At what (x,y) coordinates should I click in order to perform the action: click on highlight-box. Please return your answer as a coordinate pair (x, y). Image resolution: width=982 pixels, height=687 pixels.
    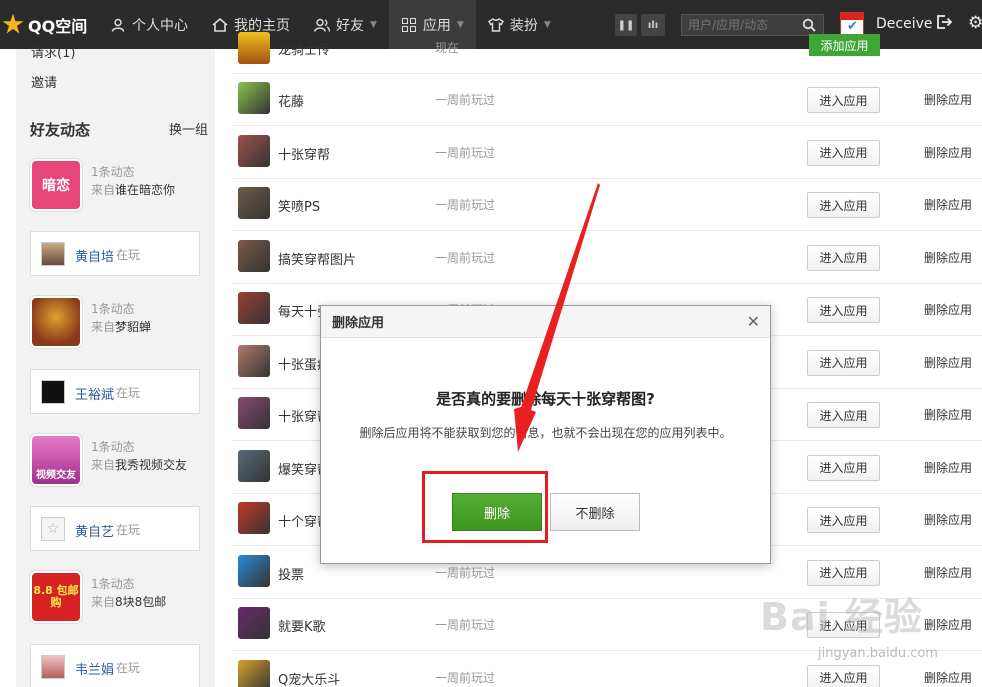
    Looking at the image, I should click on (485, 507).